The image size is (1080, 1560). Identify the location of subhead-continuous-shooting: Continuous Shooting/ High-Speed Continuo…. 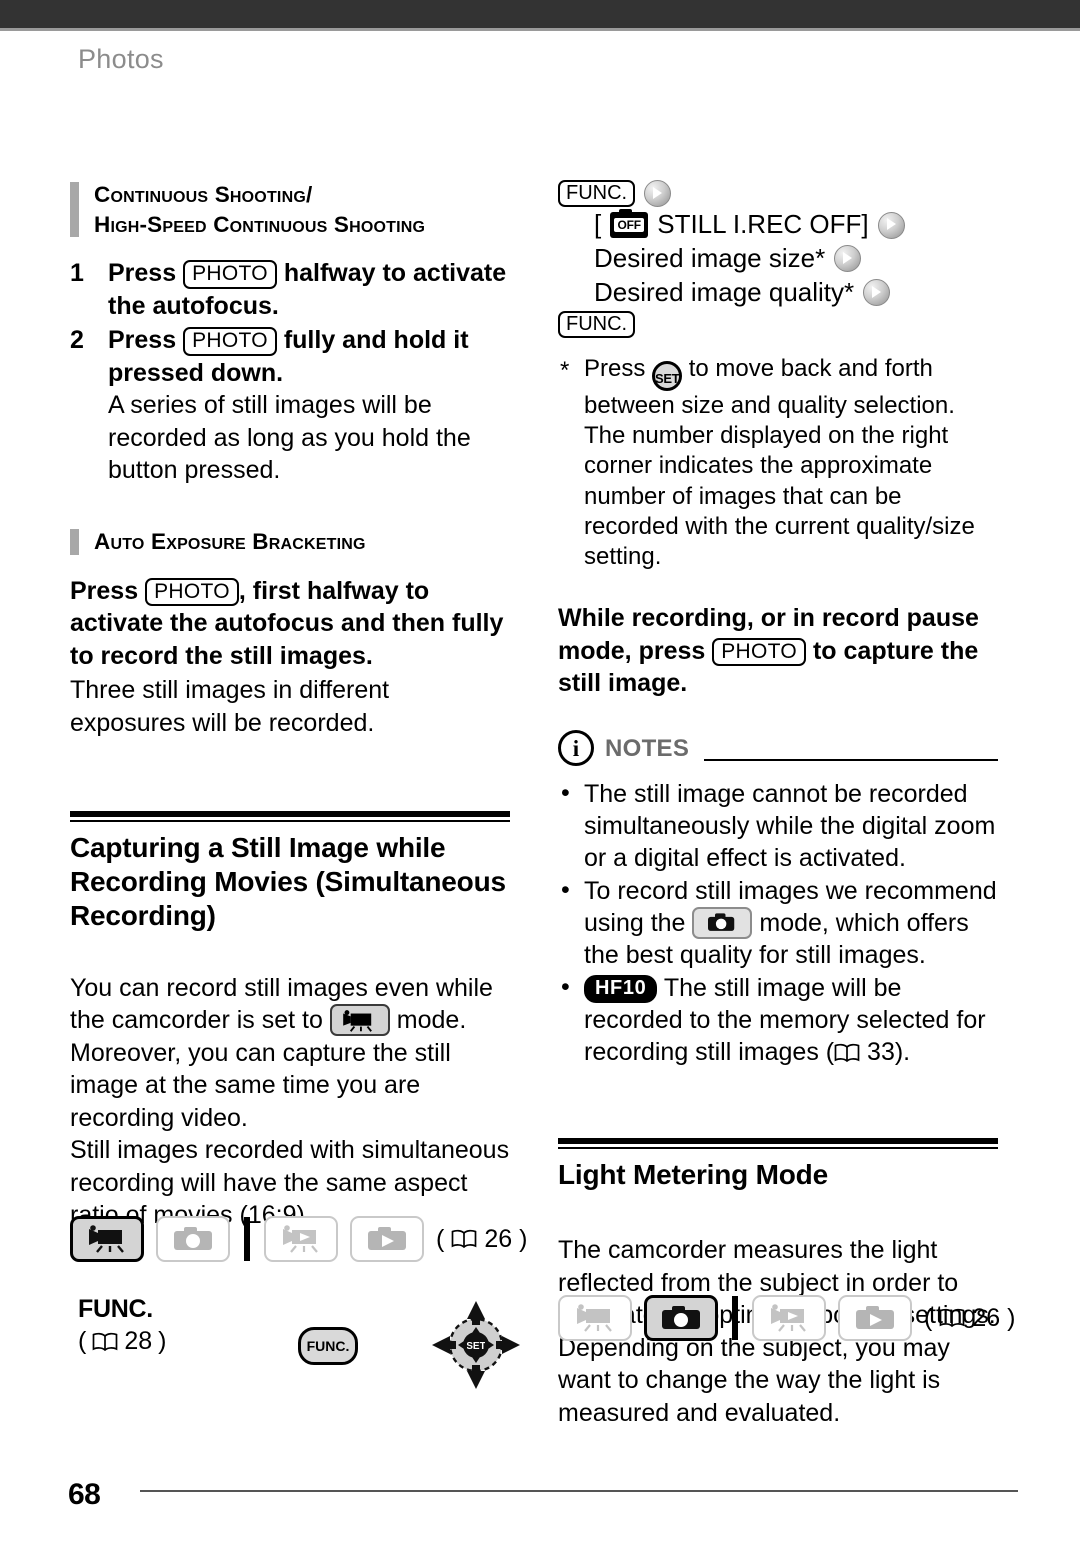
(290, 209).